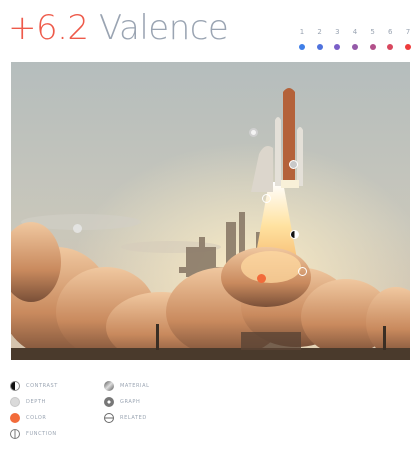 Image resolution: width=420 pixels, height=458 pixels. I want to click on graph-icon, so click(109, 402).